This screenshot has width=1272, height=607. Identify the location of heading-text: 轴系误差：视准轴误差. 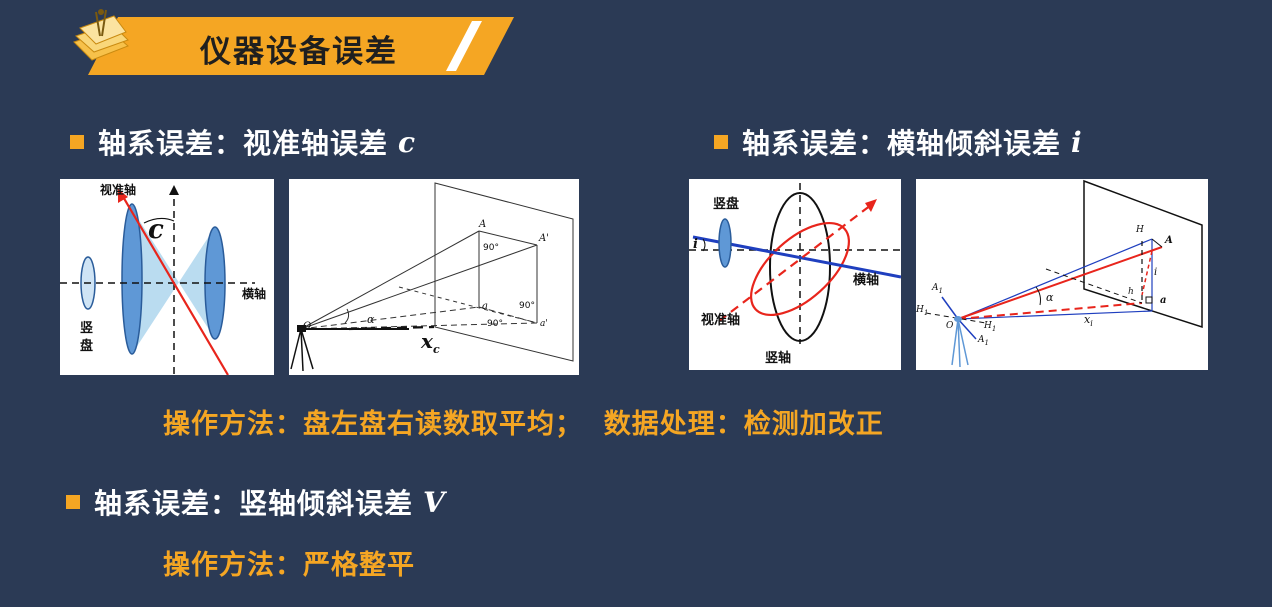
(243, 143).